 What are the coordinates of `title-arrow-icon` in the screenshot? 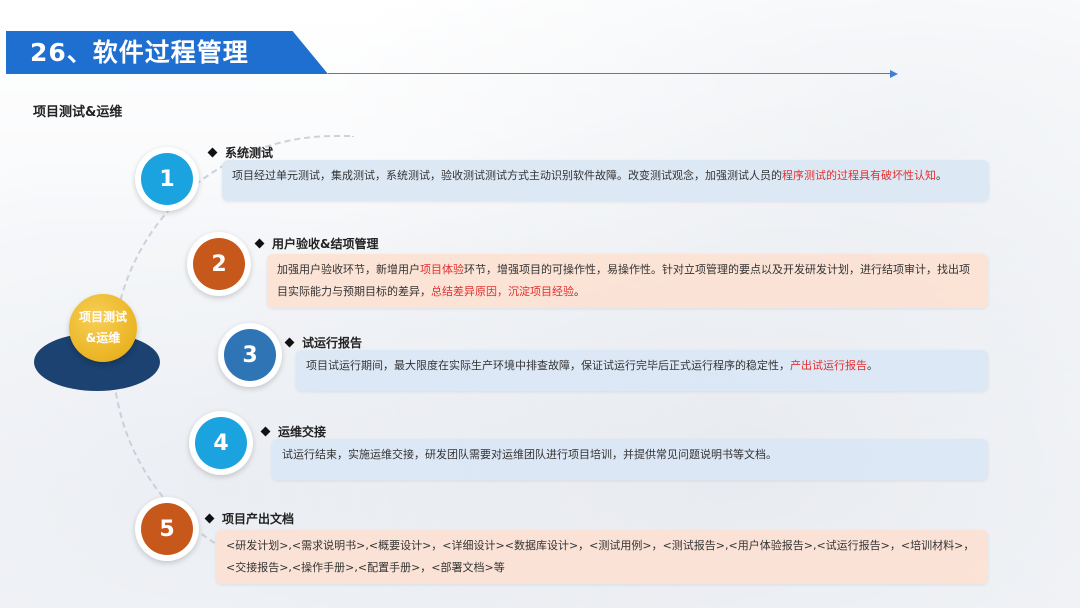 It's located at (894, 74).